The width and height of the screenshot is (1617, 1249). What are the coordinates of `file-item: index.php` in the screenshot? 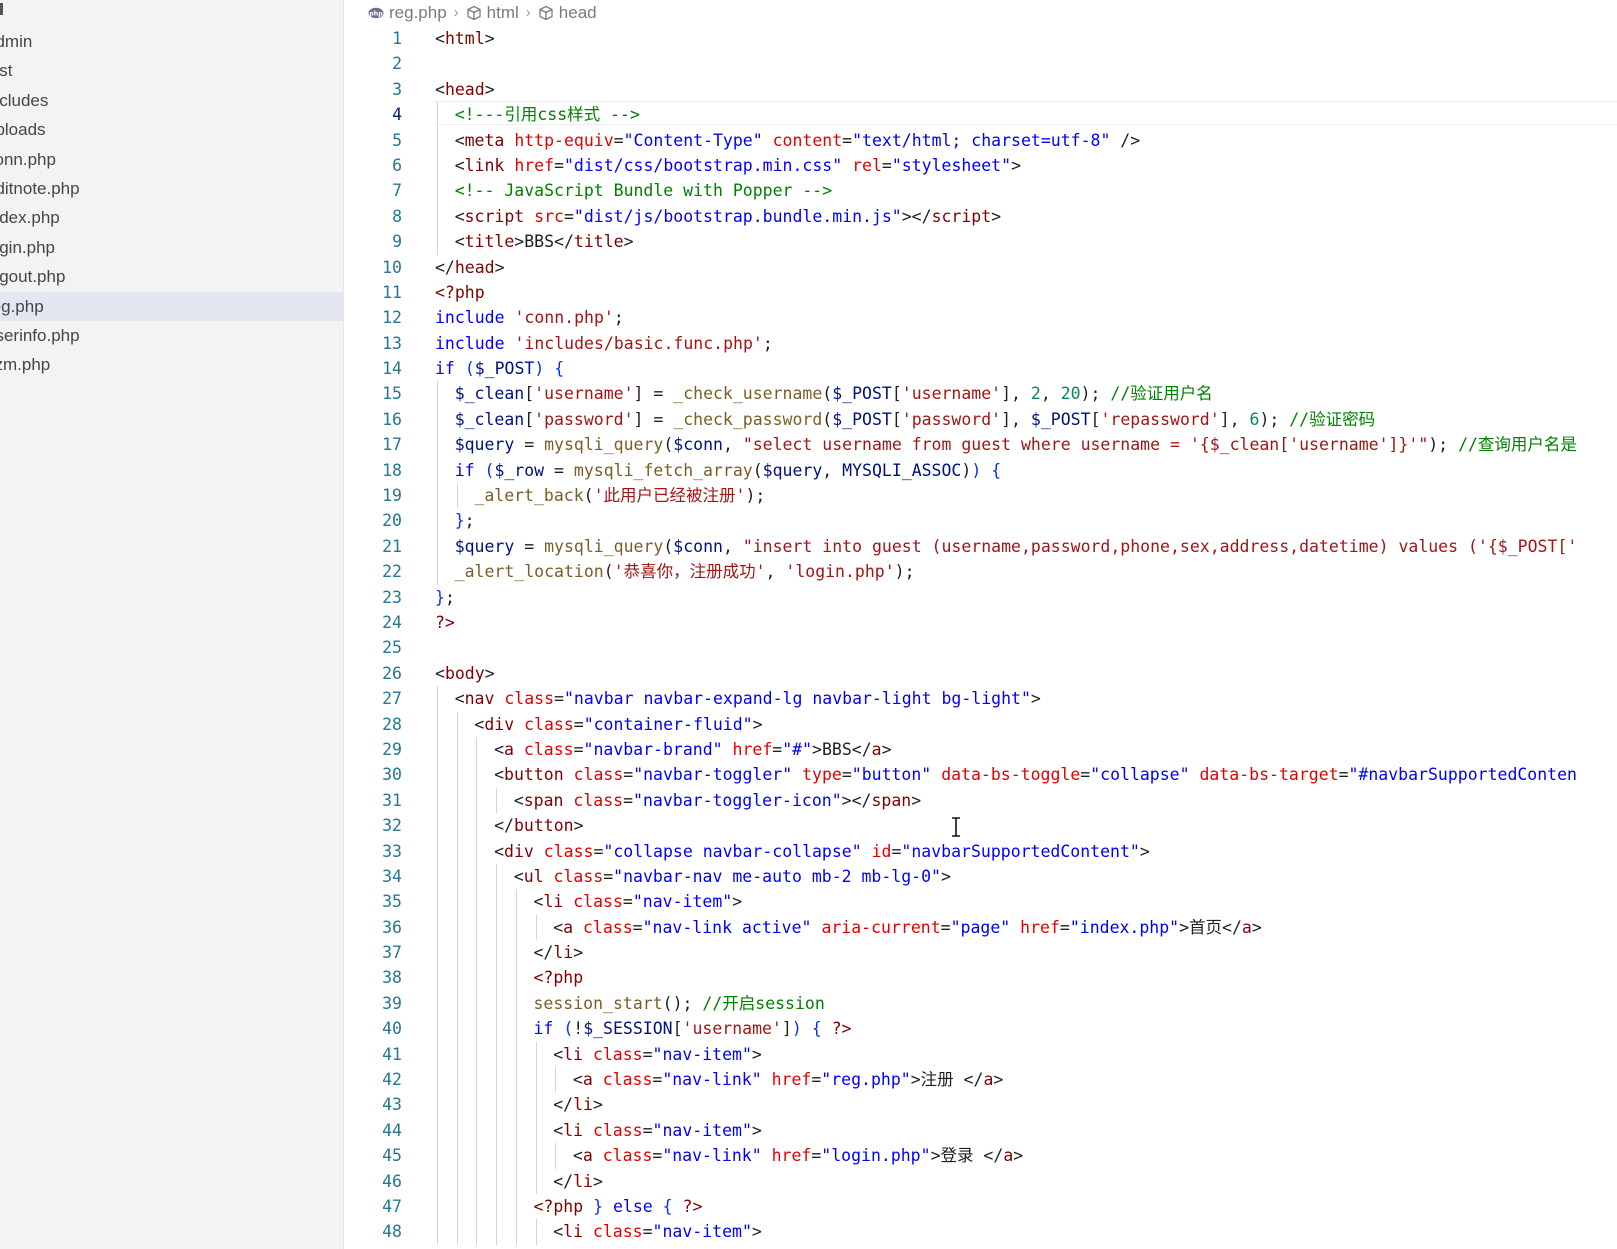 It's located at (171, 217).